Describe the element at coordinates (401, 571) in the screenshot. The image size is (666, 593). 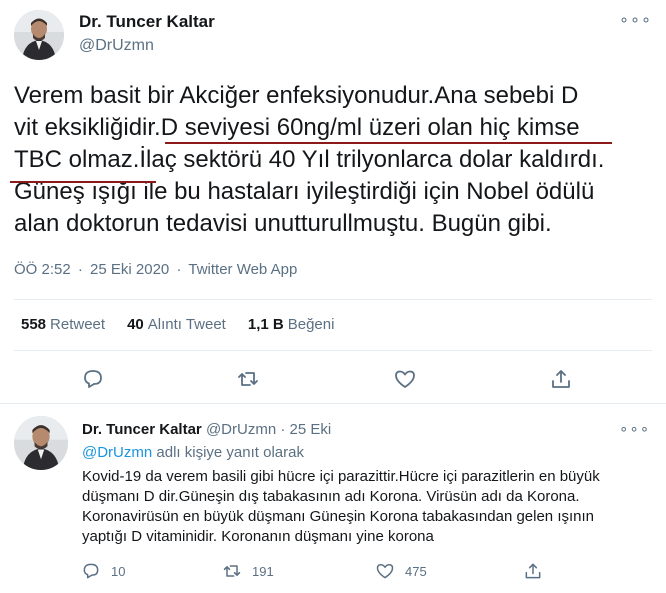
I see `like-action: 475` at that location.